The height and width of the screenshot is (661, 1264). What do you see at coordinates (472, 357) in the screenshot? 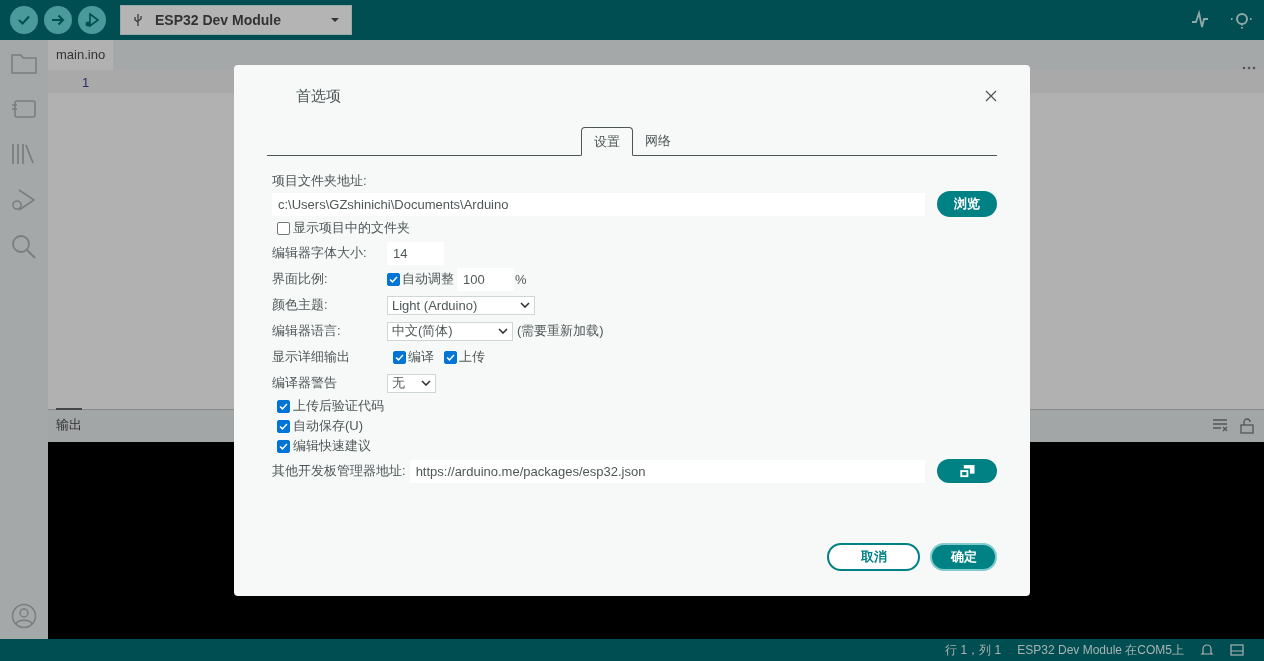
I see `checkbox-label: 上传` at bounding box center [472, 357].